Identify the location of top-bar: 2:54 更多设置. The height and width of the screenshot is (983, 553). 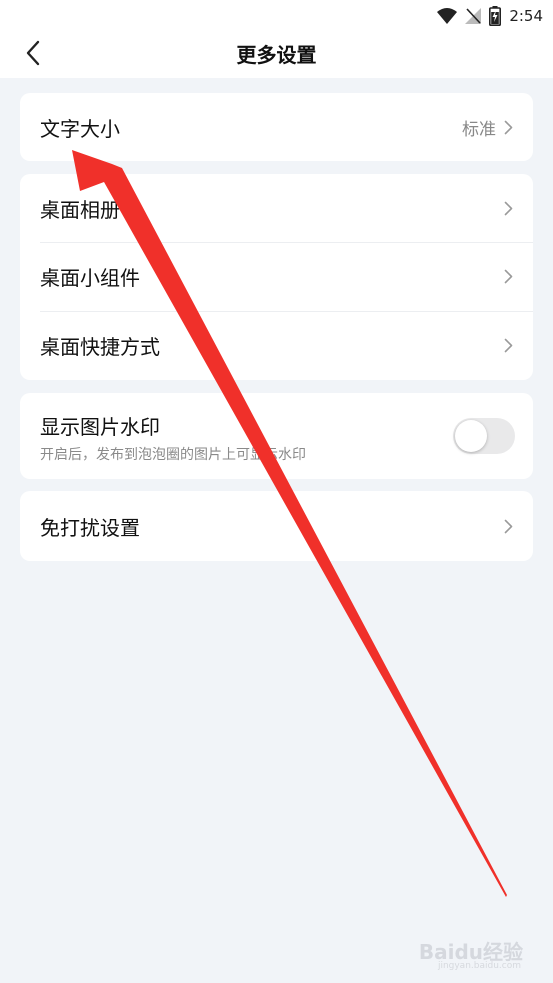
(276, 39).